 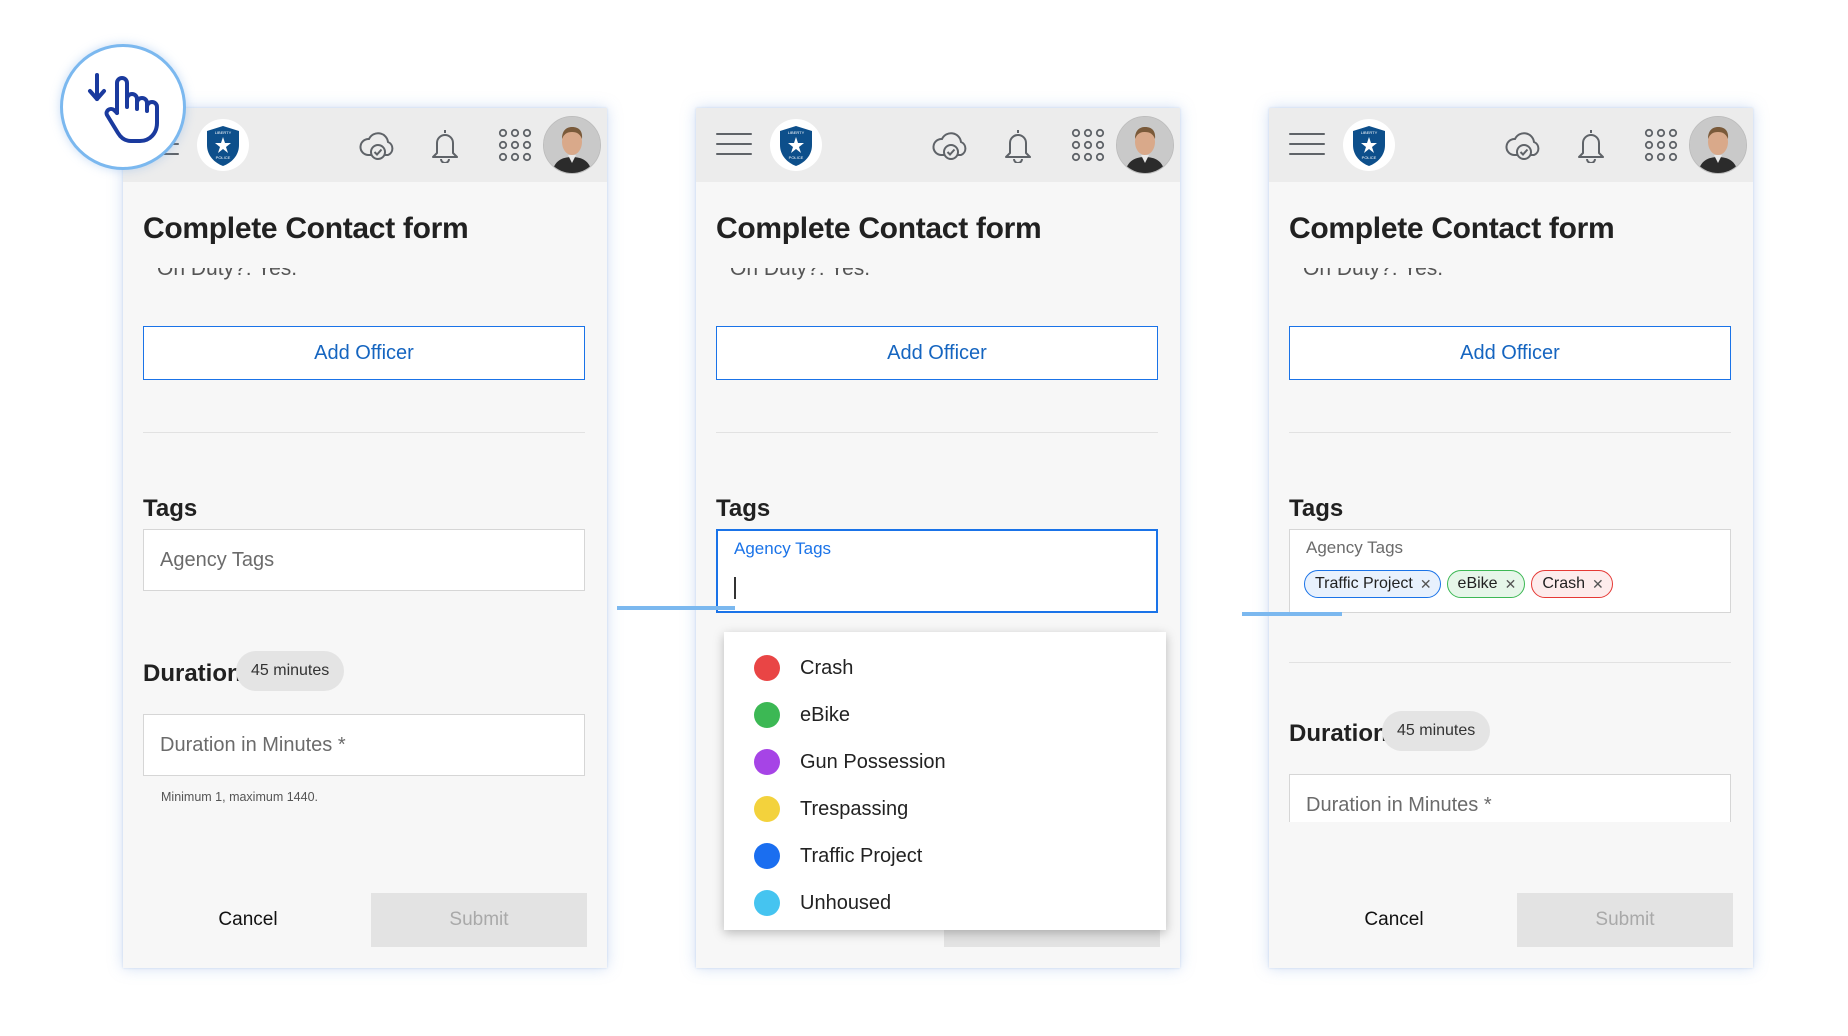 I want to click on tag-option-gun-possession: Gun Possession, so click(x=850, y=762).